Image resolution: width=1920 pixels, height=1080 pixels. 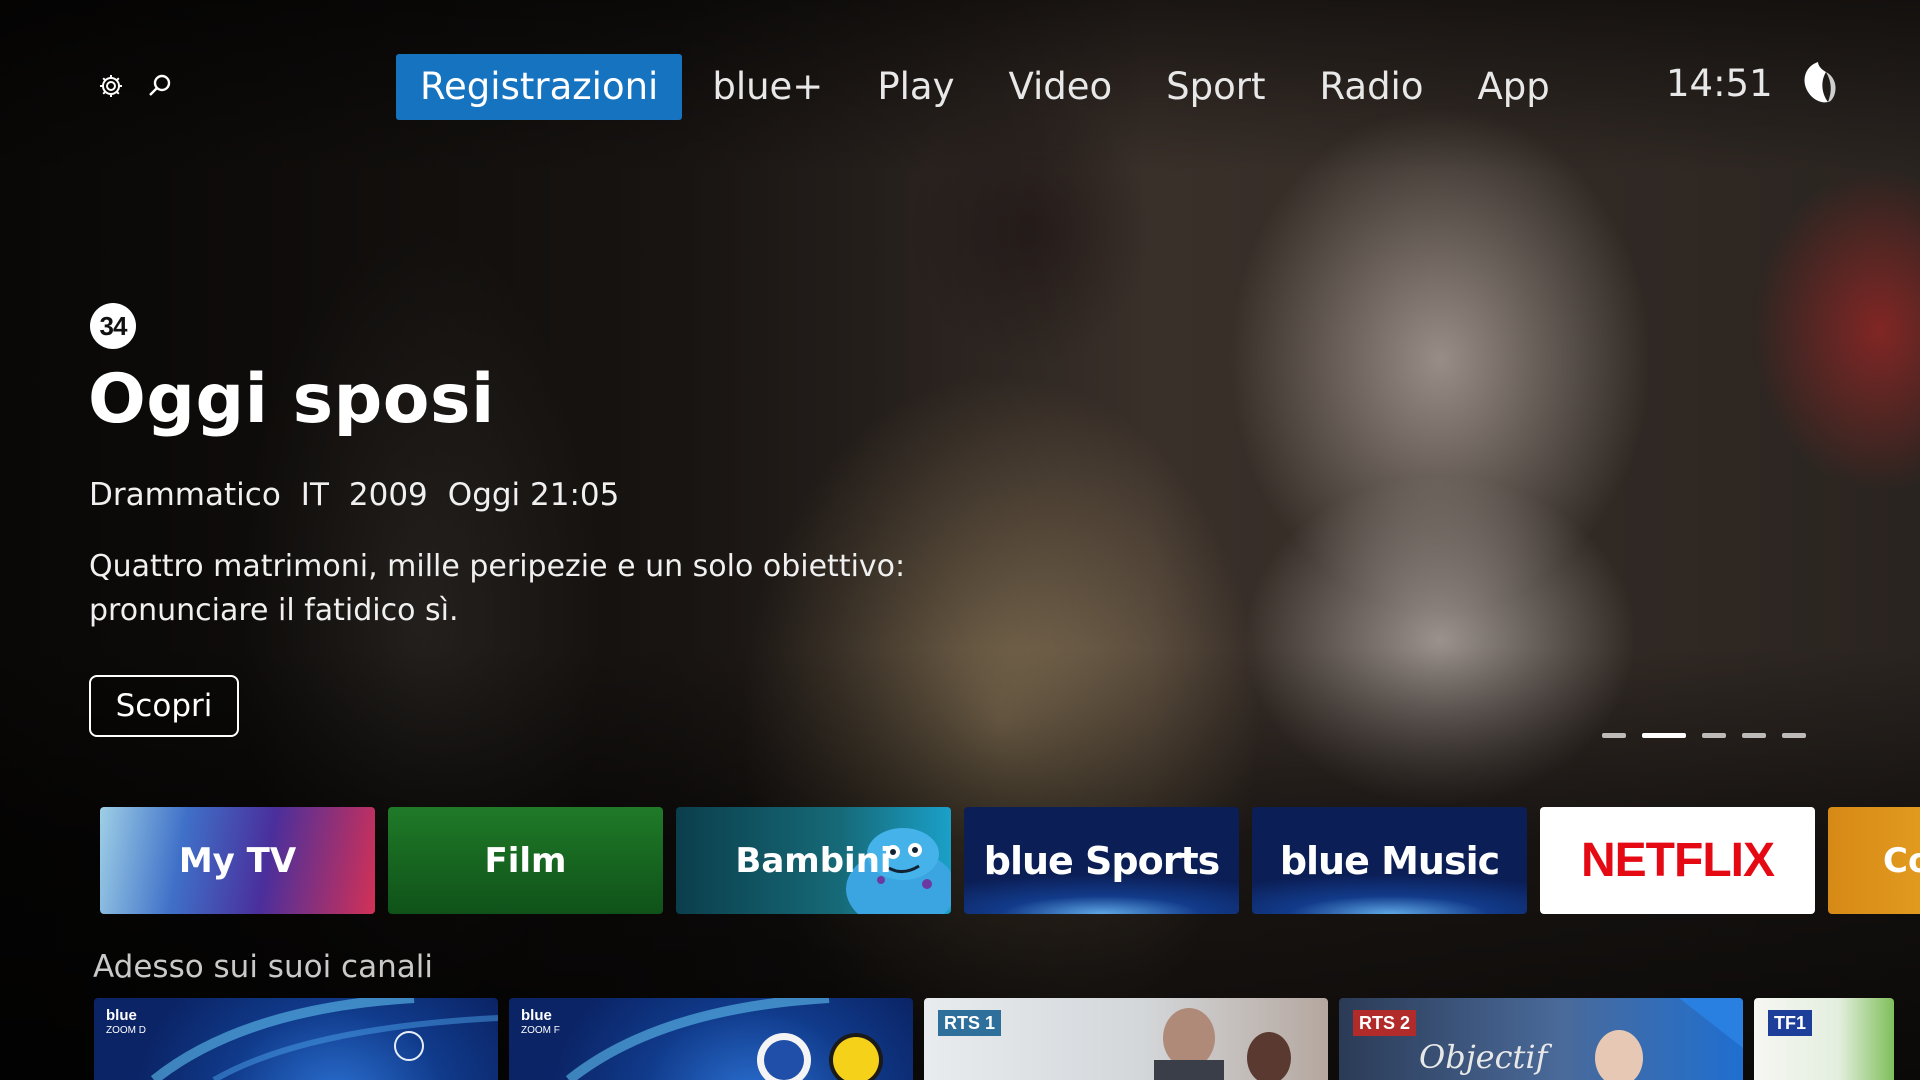 I want to click on tile-label: blue Music, so click(x=1389, y=860).